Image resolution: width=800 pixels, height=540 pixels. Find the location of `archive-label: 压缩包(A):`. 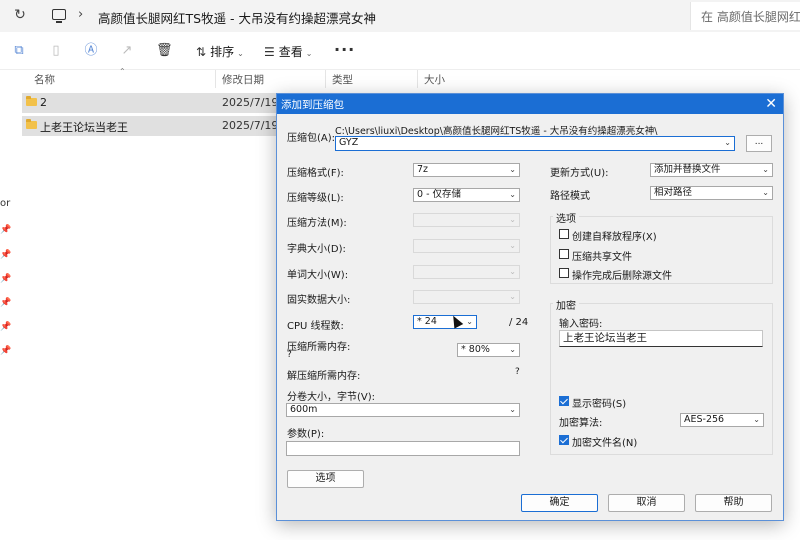

archive-label: 压缩包(A): is located at coordinates (311, 138).